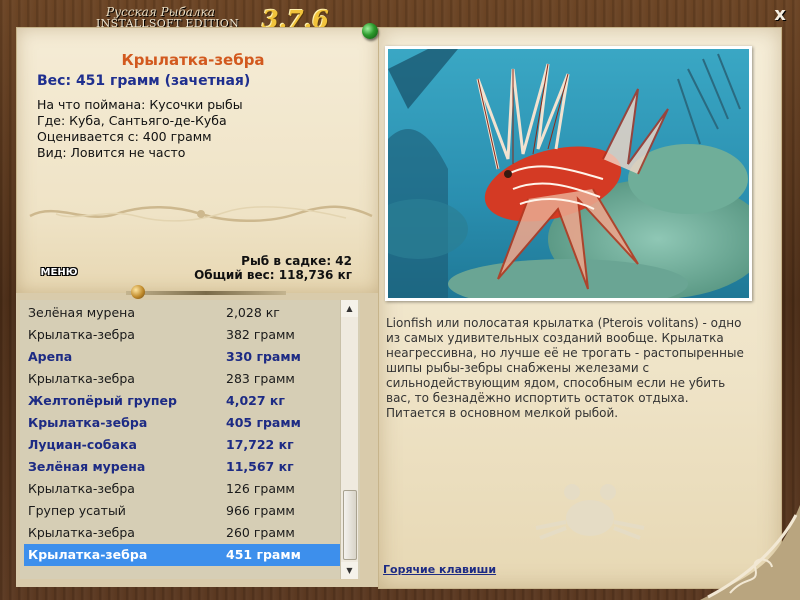 The width and height of the screenshot is (800, 600). Describe the element at coordinates (183, 401) in the screenshot. I see `list-item: Желтопёрый групер 4,027 кг` at that location.